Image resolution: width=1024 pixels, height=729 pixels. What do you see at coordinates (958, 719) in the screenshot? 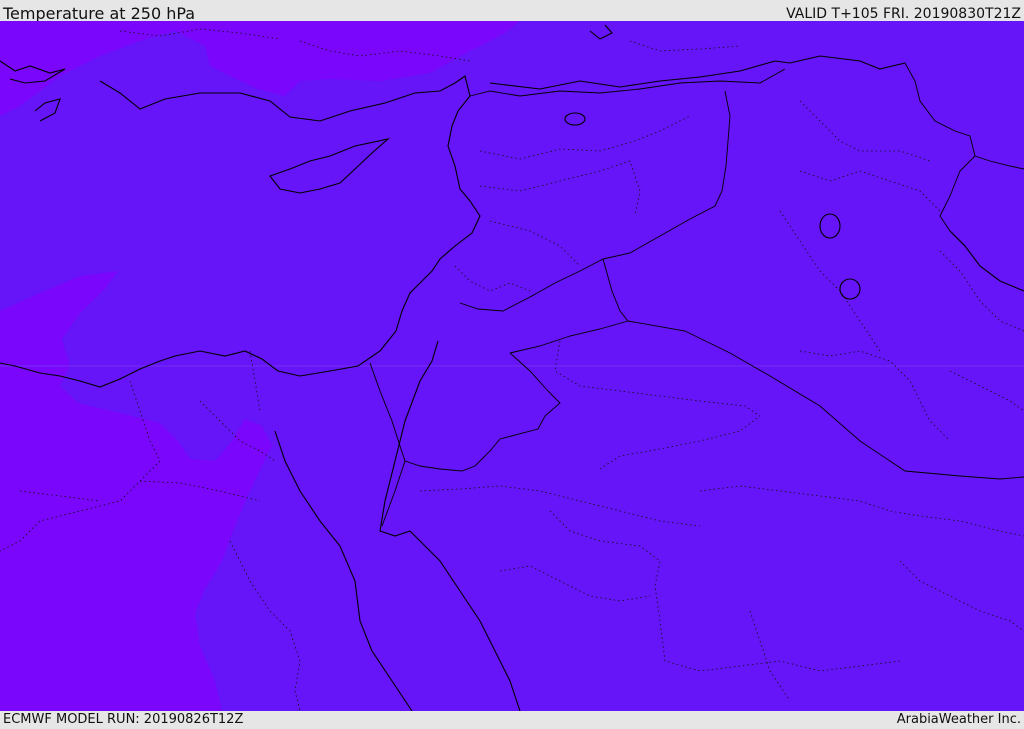
I see `credit-label: ArabiaWeather Inc.` at bounding box center [958, 719].